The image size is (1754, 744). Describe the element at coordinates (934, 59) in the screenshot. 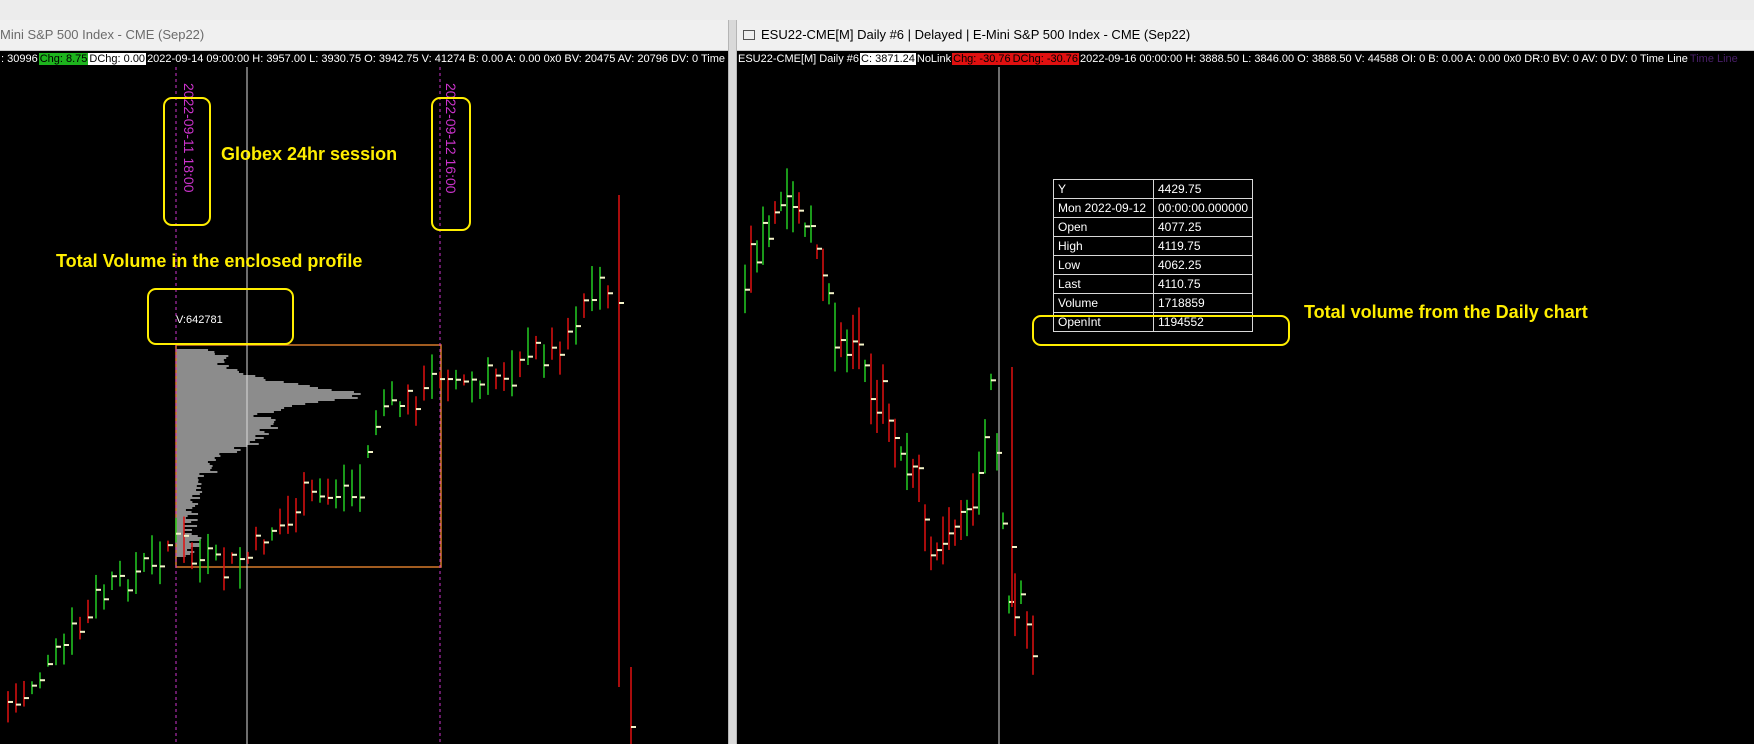

I see `right-info-nolink: NoLink` at that location.